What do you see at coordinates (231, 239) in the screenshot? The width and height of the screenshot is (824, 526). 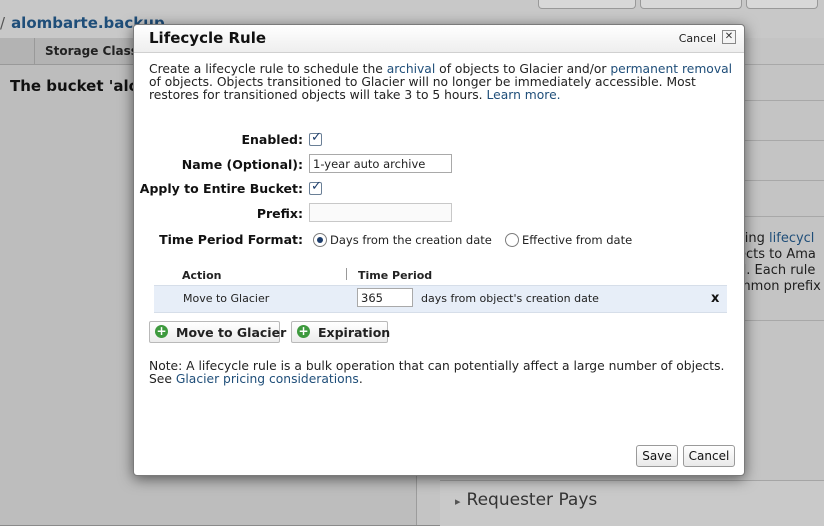 I see `time-period-format-label: Time Period Format:` at bounding box center [231, 239].